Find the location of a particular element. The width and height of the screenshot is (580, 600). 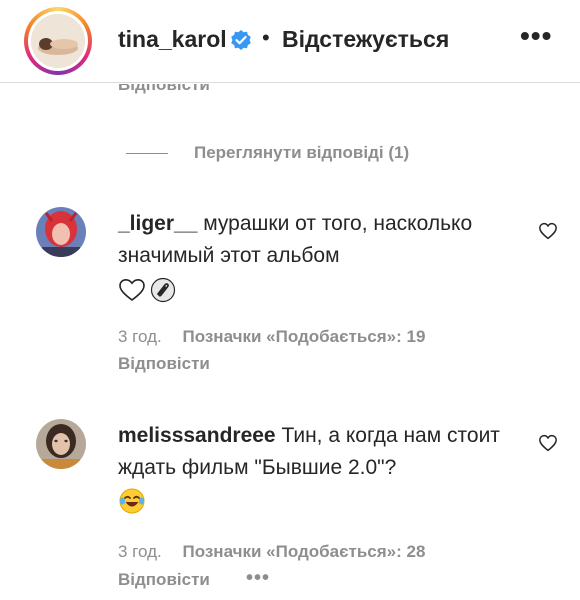

view-replies-label: Переглянути відповіді (1) is located at coordinates (302, 152).